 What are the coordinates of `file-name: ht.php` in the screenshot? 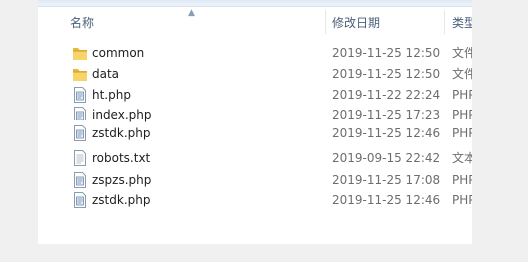 It's located at (111, 95).